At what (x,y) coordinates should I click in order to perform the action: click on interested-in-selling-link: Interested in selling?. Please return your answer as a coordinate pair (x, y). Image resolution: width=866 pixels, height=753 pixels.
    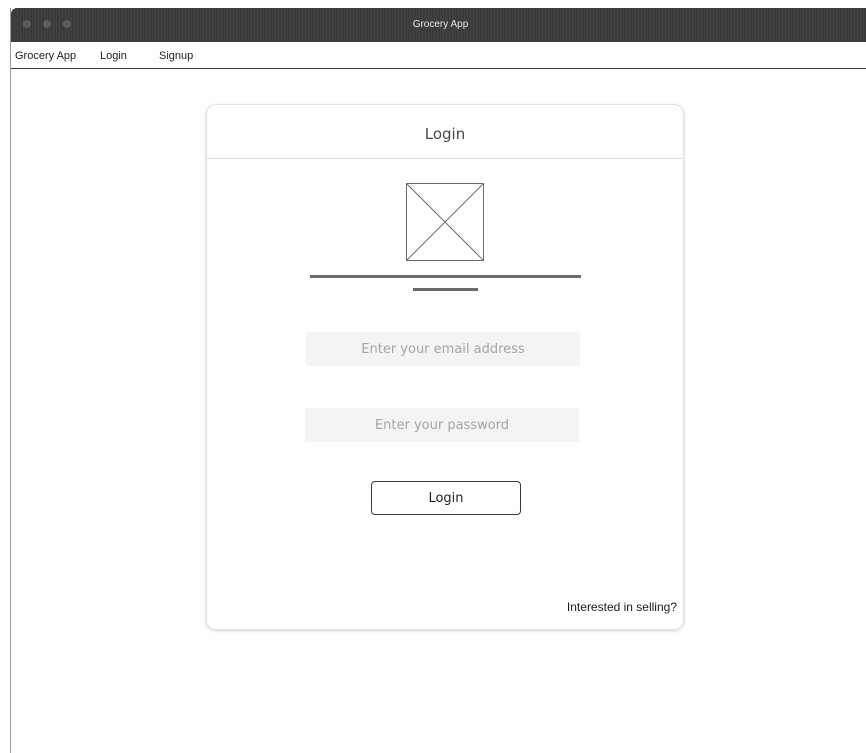
    Looking at the image, I should click on (622, 607).